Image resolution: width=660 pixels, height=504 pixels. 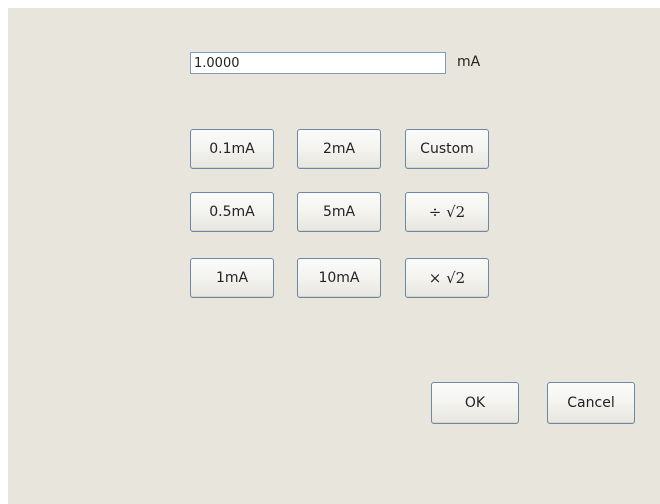 I want to click on preset-2ma-button: 2mA, so click(x=339, y=149).